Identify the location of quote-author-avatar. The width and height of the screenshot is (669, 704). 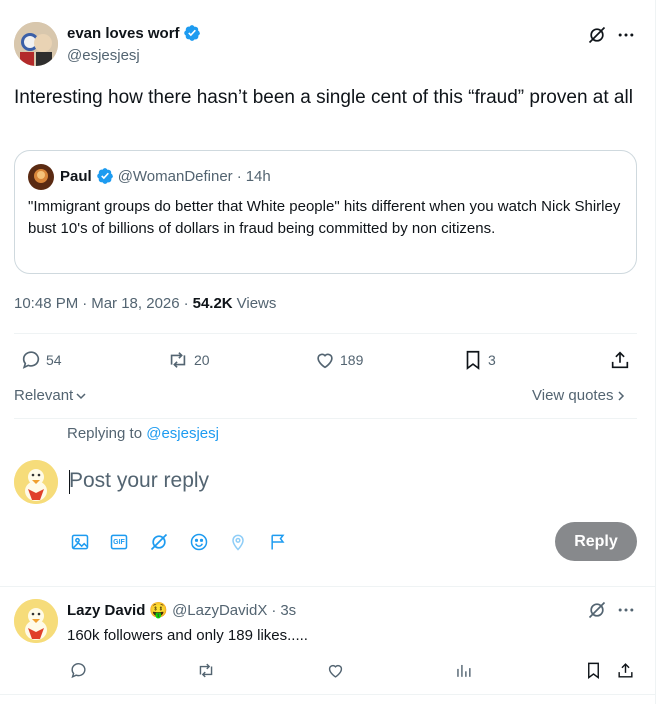
(41, 177).